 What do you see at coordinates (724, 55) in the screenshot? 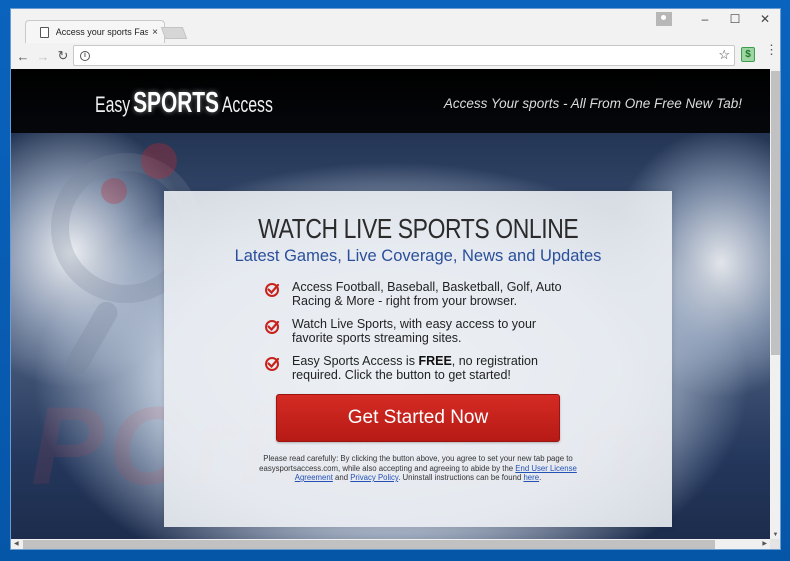
I see `bookmark-star-icon: ☆` at bounding box center [724, 55].